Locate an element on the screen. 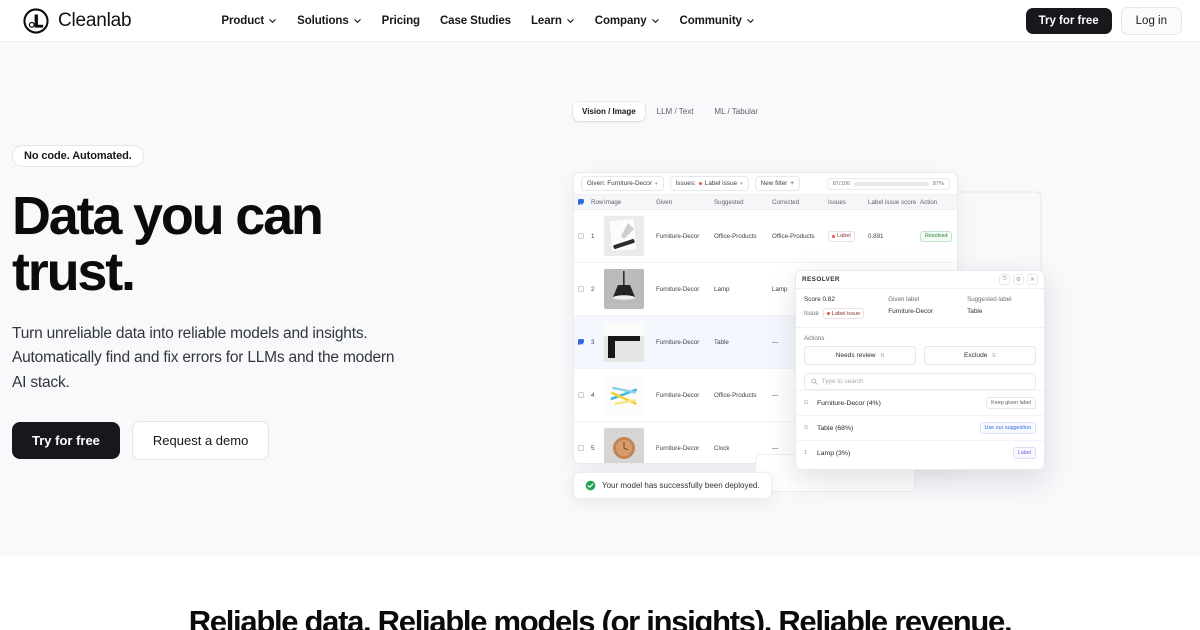 This screenshot has width=1200, height=630. colored-pens-photo-icon is located at coordinates (624, 395).